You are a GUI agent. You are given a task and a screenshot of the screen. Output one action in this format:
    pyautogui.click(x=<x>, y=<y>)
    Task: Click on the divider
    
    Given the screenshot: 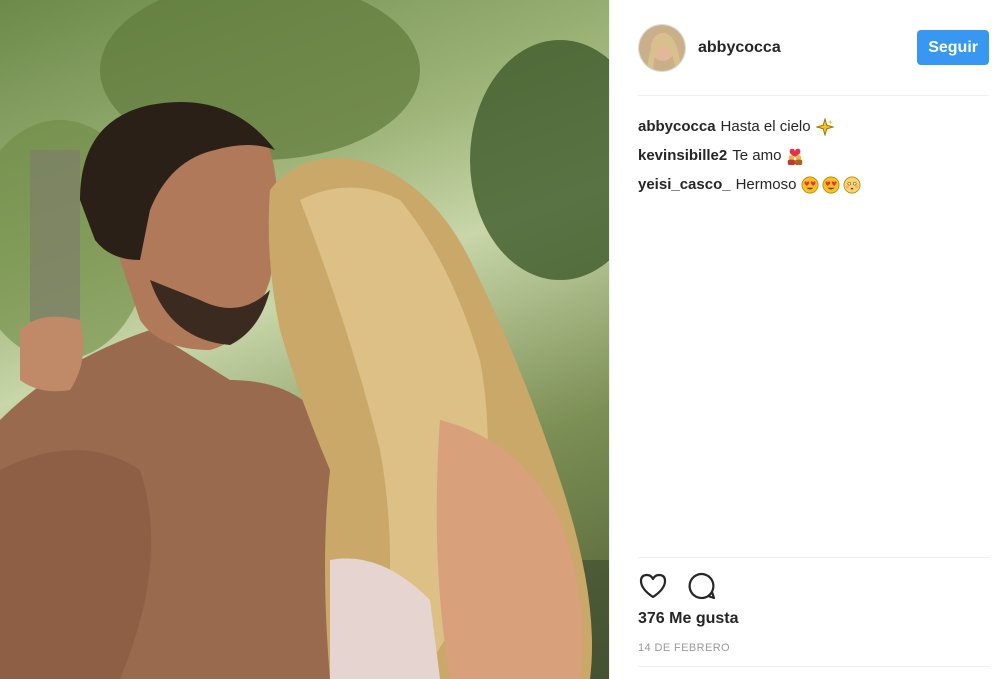 What is the action you would take?
    pyautogui.click(x=813, y=666)
    